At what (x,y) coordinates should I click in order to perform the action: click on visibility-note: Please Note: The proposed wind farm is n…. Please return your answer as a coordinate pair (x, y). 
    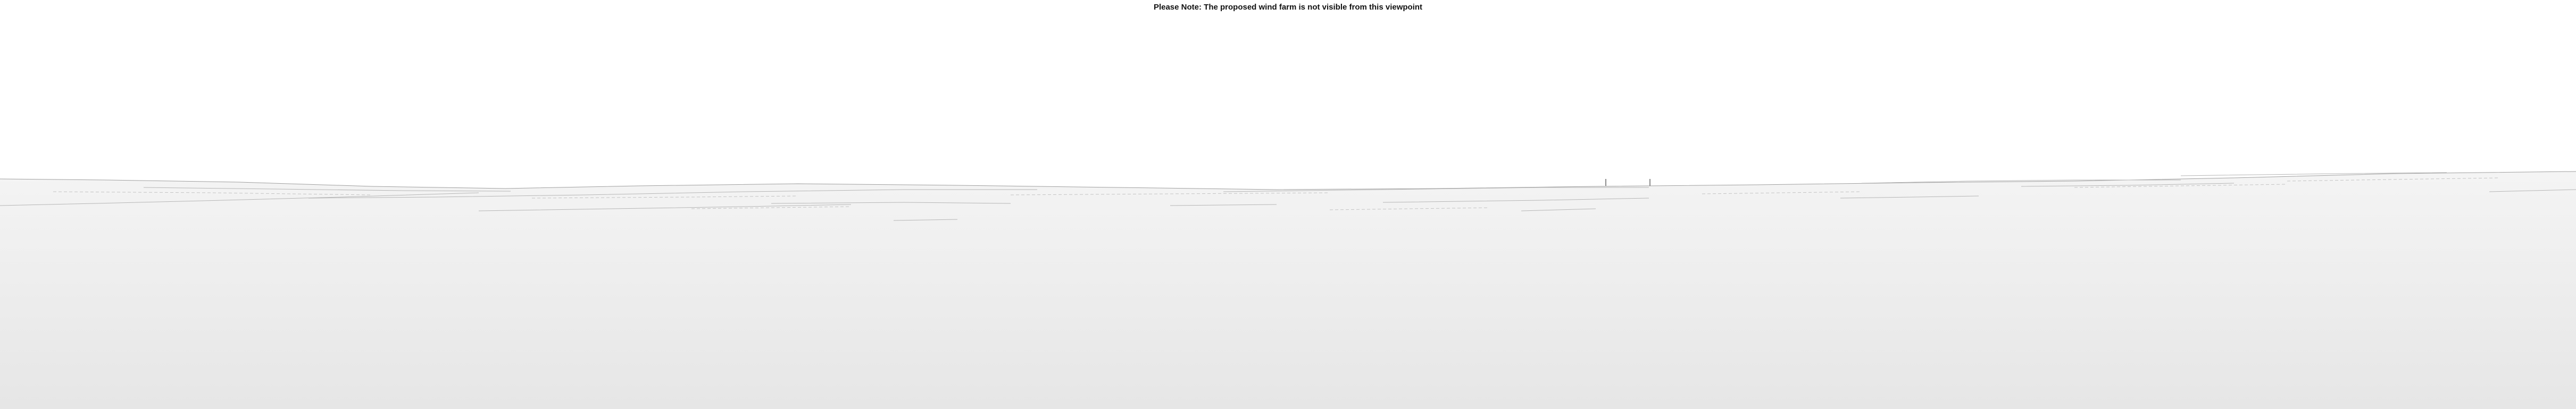
    Looking at the image, I should click on (1288, 7).